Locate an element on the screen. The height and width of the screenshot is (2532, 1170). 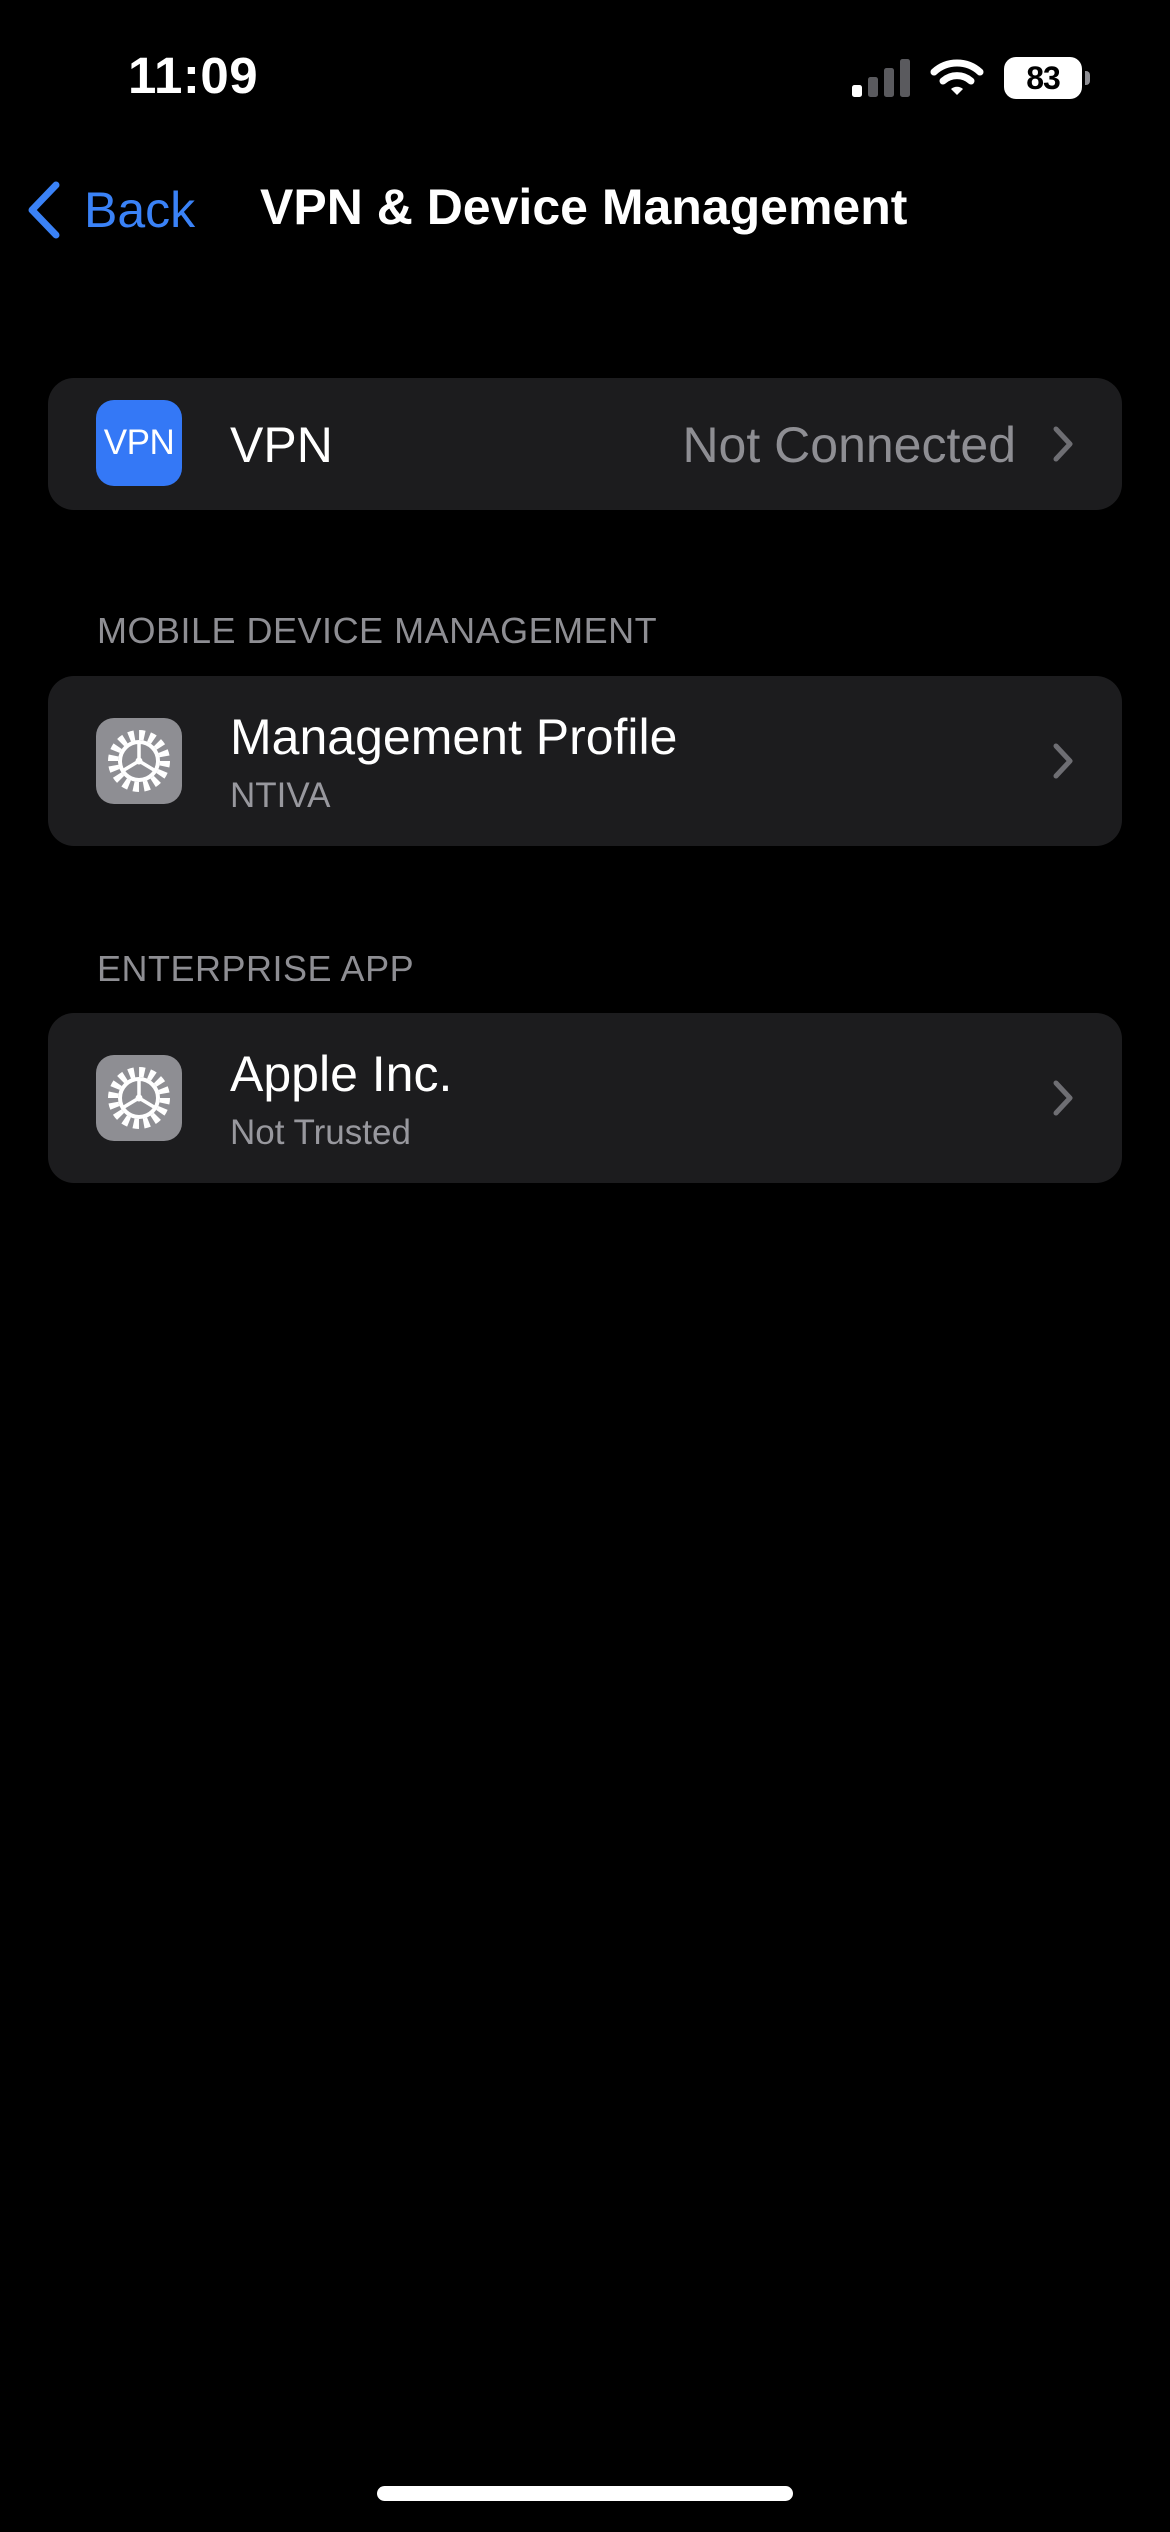
vpn-row: VPN VPN Not Connected is located at coordinates (585, 444).